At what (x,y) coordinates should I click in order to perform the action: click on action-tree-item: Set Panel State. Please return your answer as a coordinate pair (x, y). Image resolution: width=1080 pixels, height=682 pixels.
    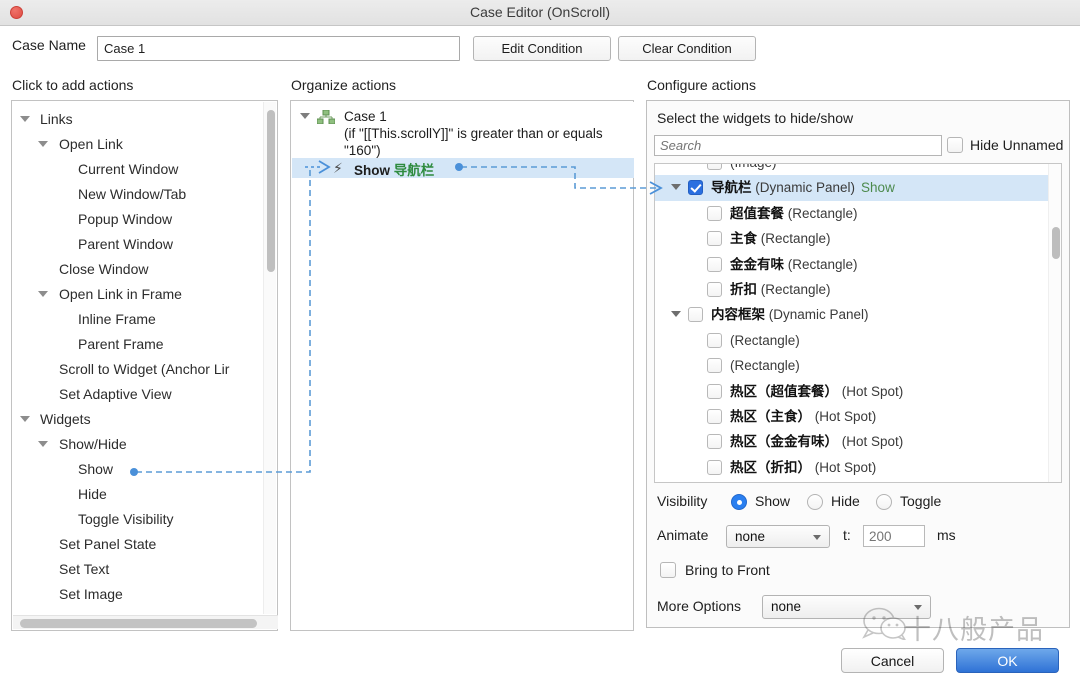
    Looking at the image, I should click on (139, 544).